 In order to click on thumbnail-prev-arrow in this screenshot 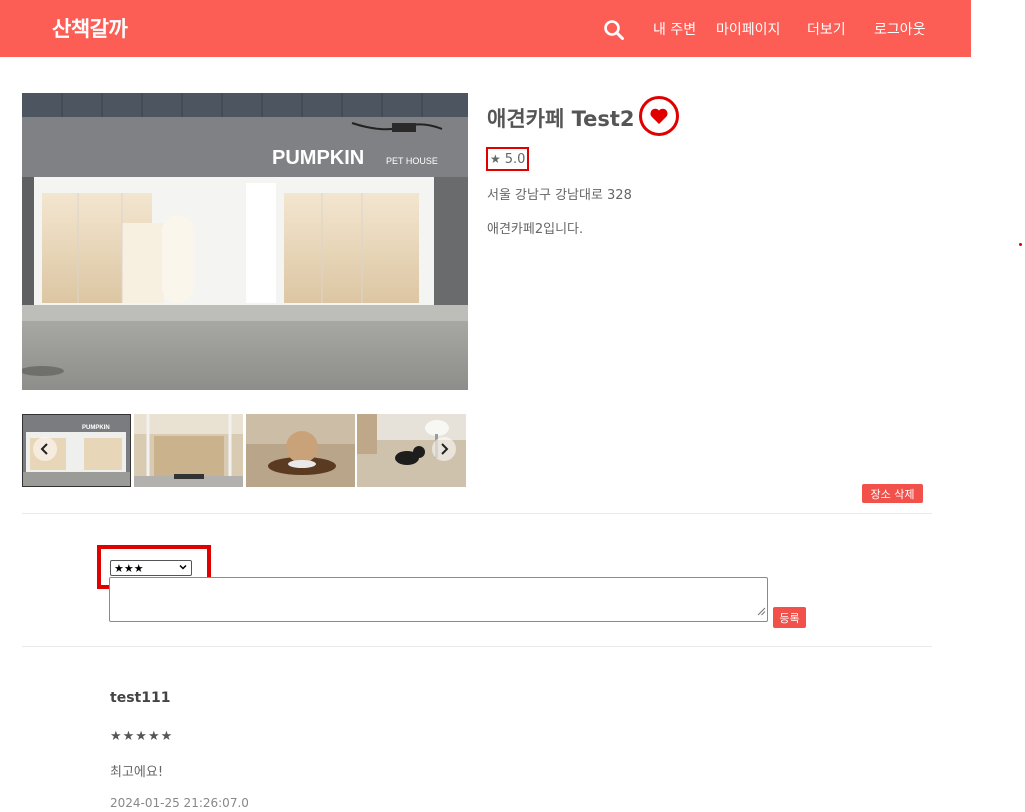, I will do `click(45, 449)`.